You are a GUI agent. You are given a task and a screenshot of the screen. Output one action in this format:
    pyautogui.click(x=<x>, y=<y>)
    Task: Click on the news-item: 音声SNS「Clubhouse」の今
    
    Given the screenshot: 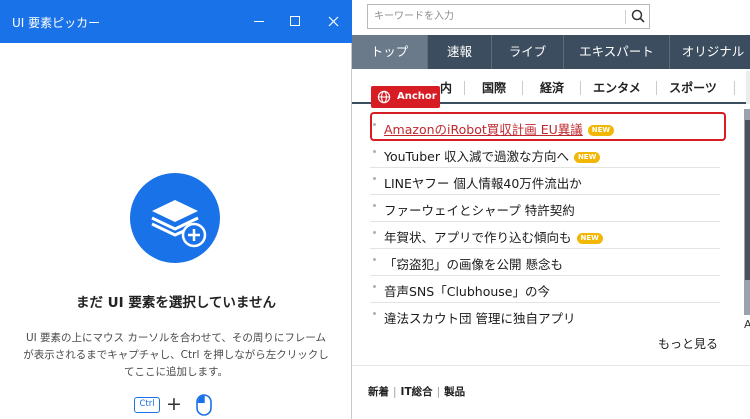 What is the action you would take?
    pyautogui.click(x=545, y=289)
    